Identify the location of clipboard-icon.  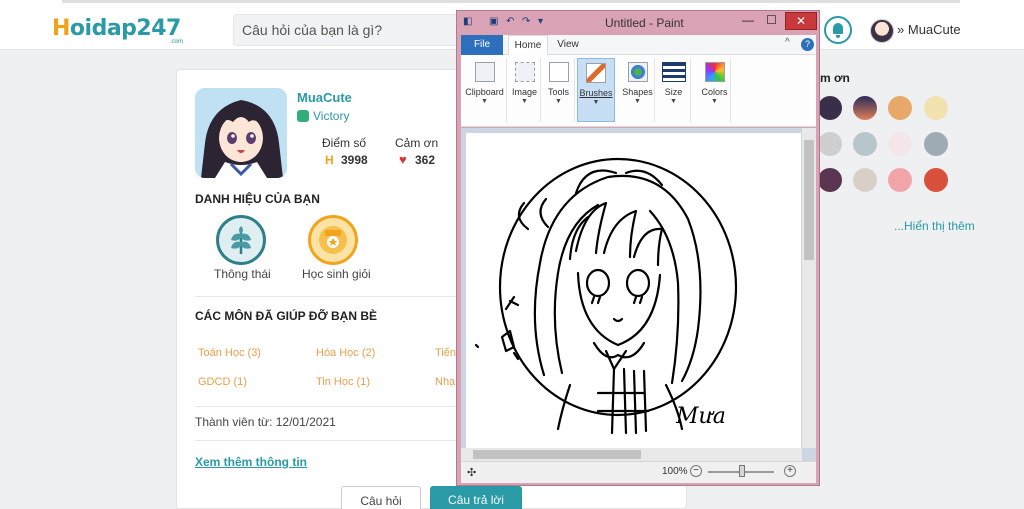
(484, 72).